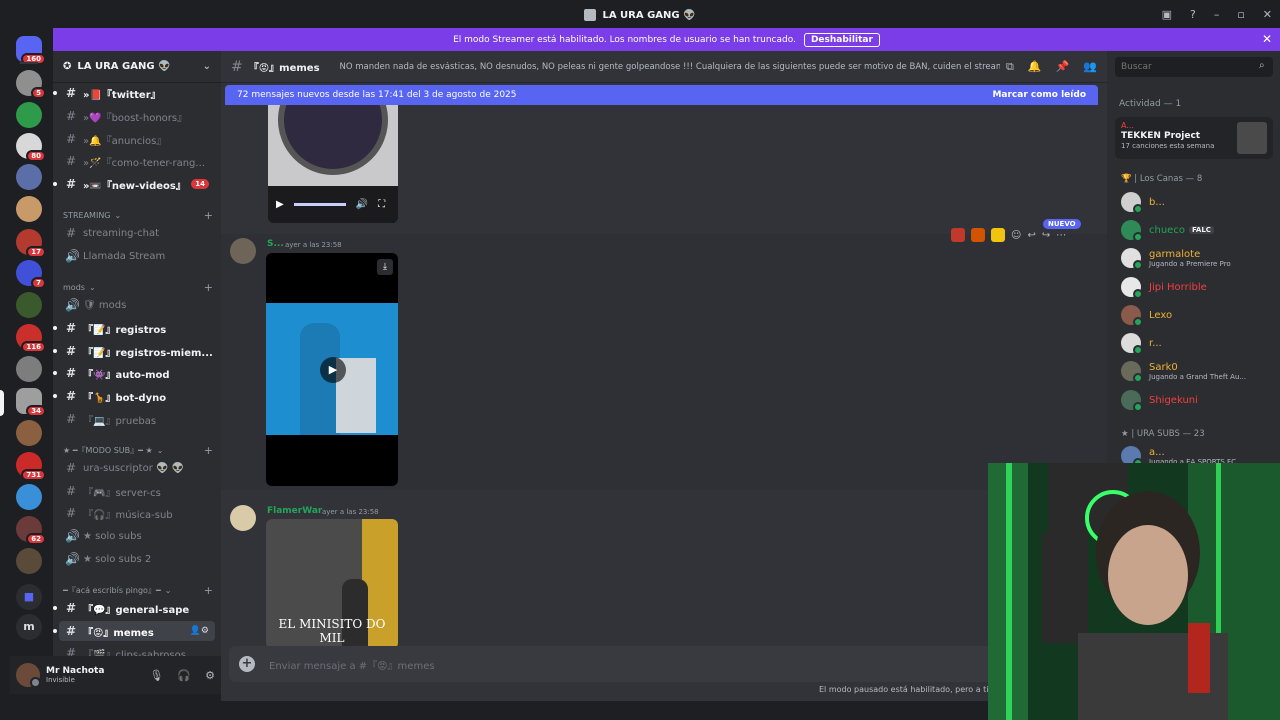  What do you see at coordinates (137, 419) in the screenshot?
I see `channel-pruebas: # 『💻』pruebas` at bounding box center [137, 419].